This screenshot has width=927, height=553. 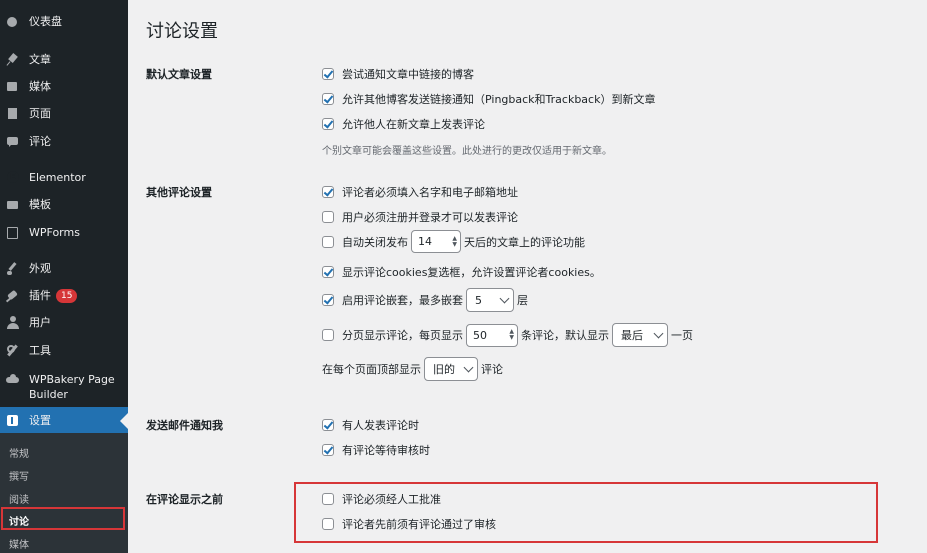 I want to click on default-page-select: 最后, so click(x=640, y=335).